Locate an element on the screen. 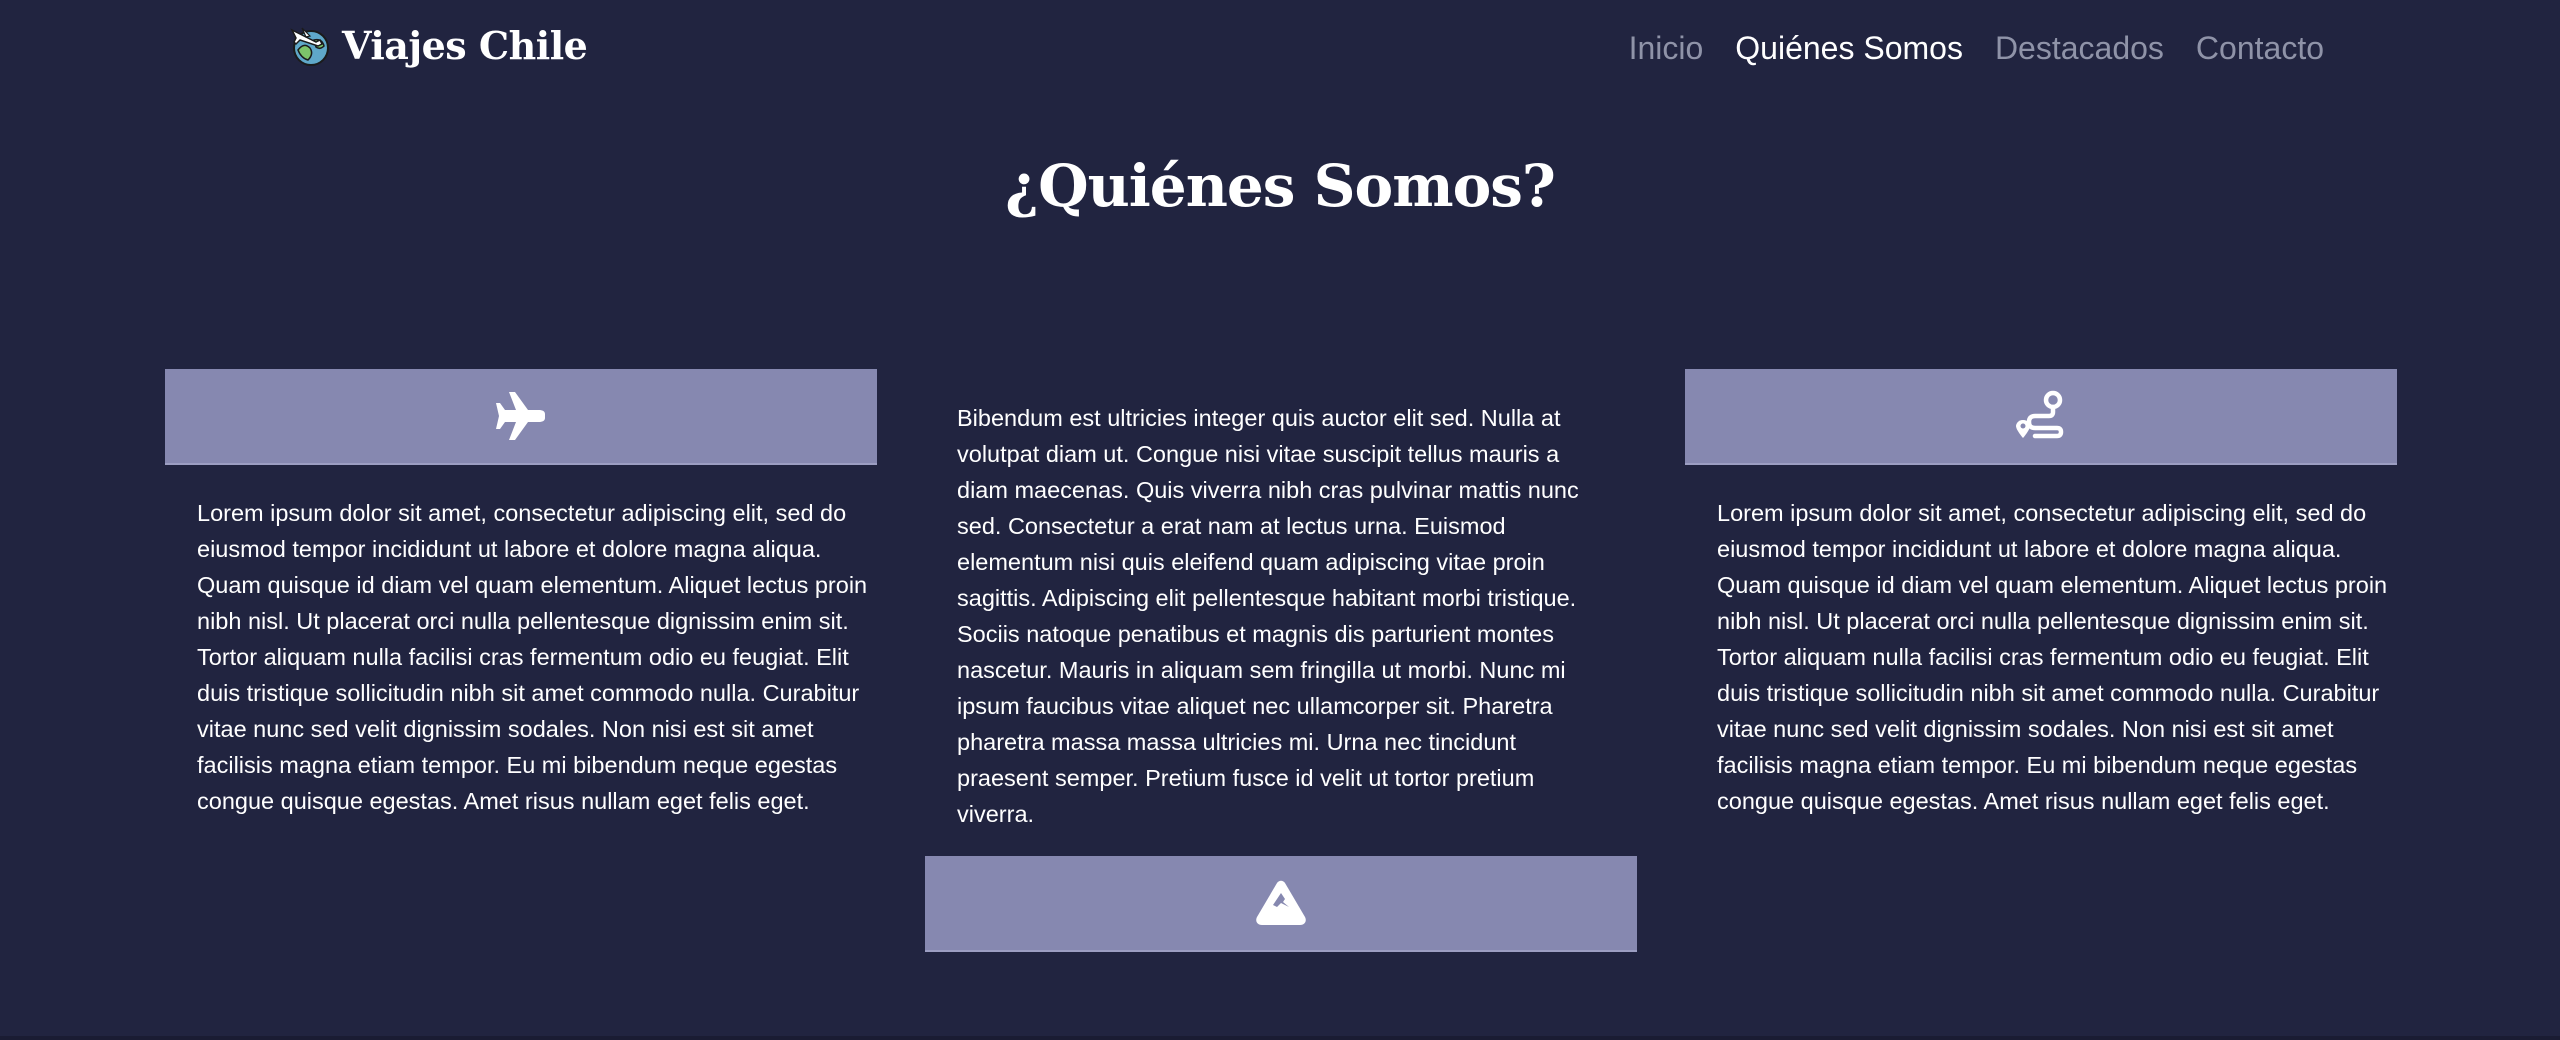 Image resolution: width=2560 pixels, height=1040 pixels. airplane-icon is located at coordinates (520, 416).